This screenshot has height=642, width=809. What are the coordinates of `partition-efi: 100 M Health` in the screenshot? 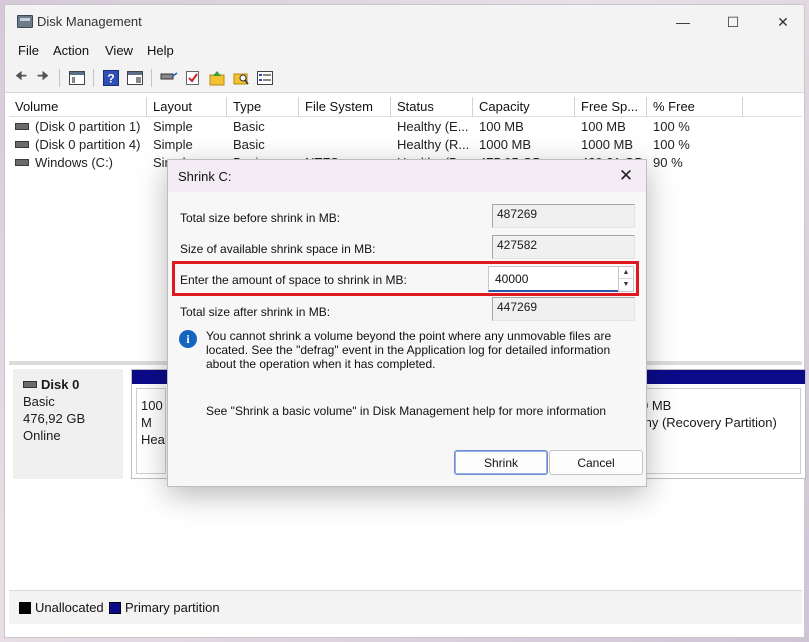 It's located at (151, 424).